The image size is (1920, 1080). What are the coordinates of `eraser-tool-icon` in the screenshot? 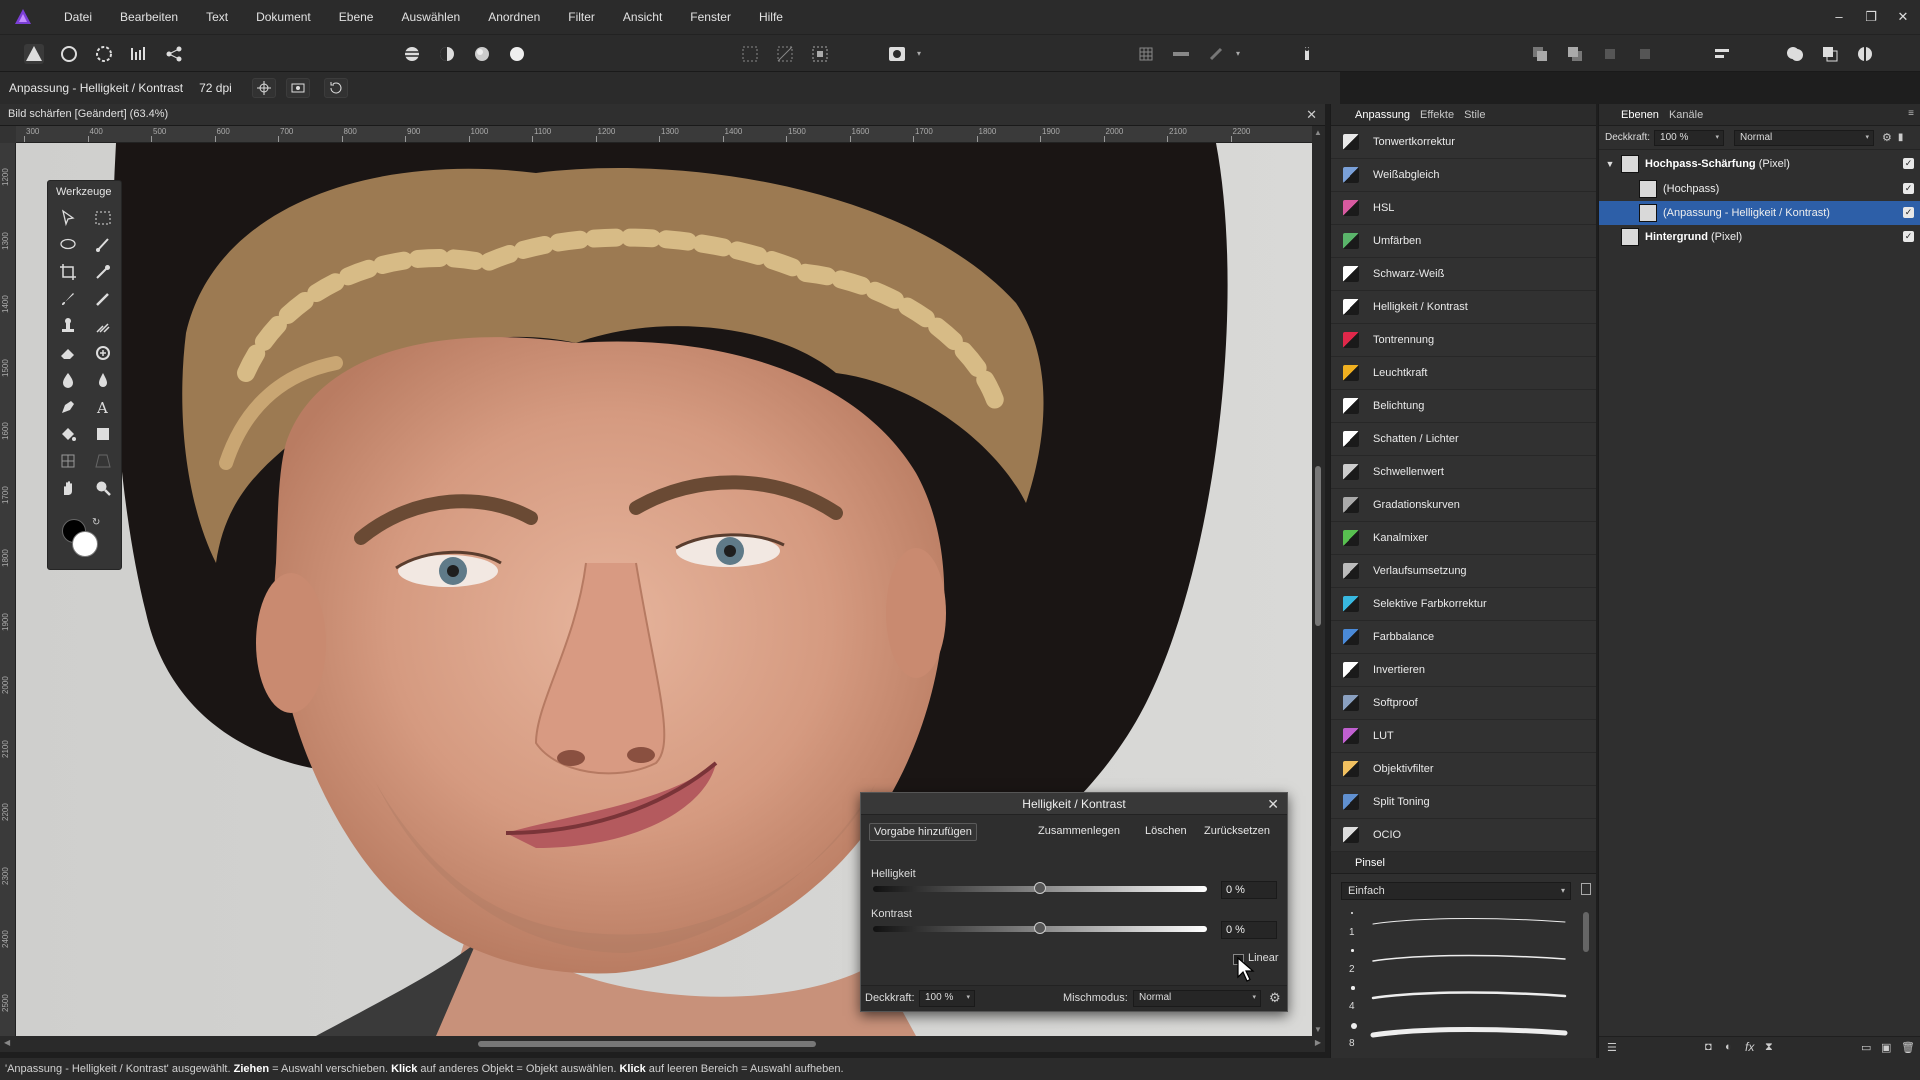 It's located at (68, 353).